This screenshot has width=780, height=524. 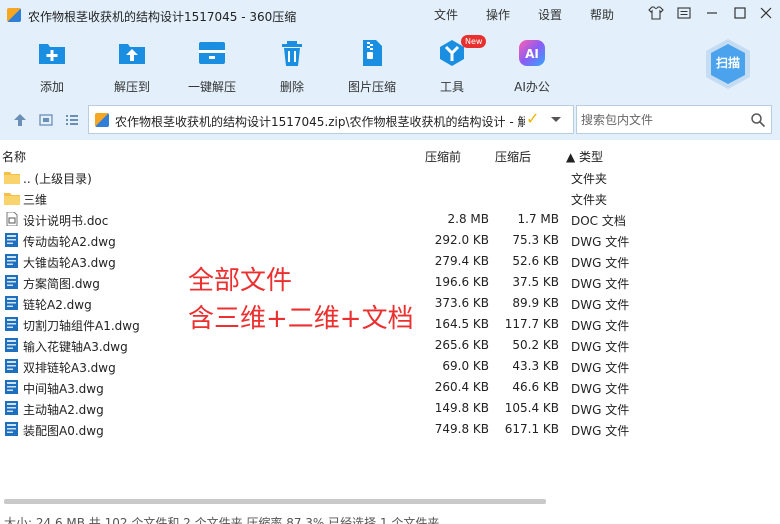 What do you see at coordinates (661, 120) in the screenshot?
I see `search-input` at bounding box center [661, 120].